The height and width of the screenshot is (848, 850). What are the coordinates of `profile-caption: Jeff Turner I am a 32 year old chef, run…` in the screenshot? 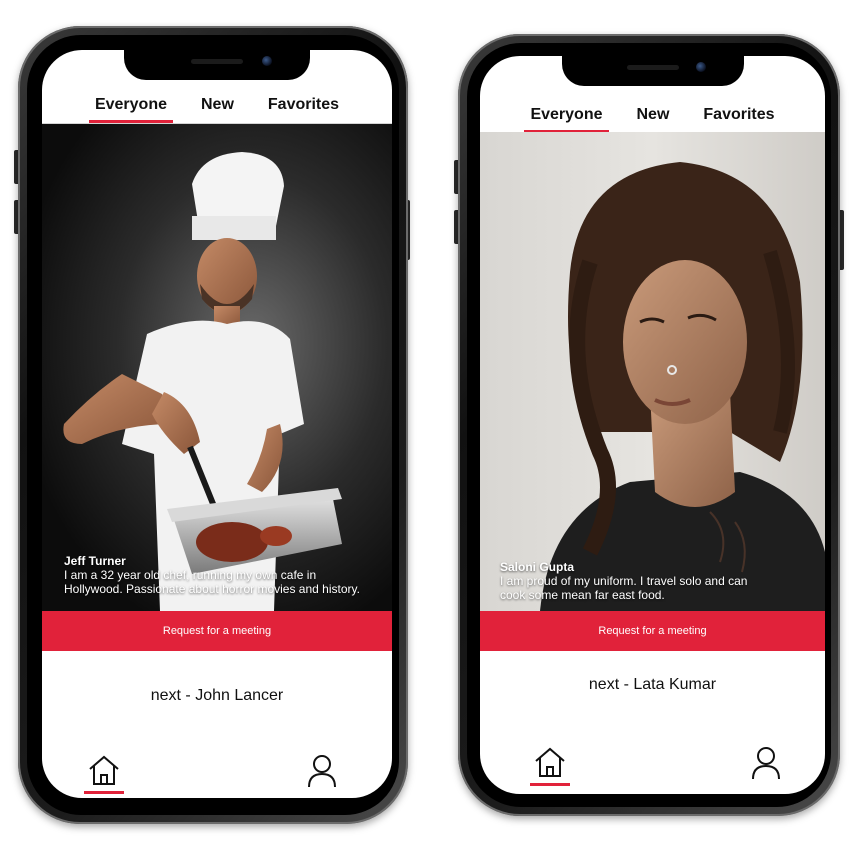 It's located at (224, 575).